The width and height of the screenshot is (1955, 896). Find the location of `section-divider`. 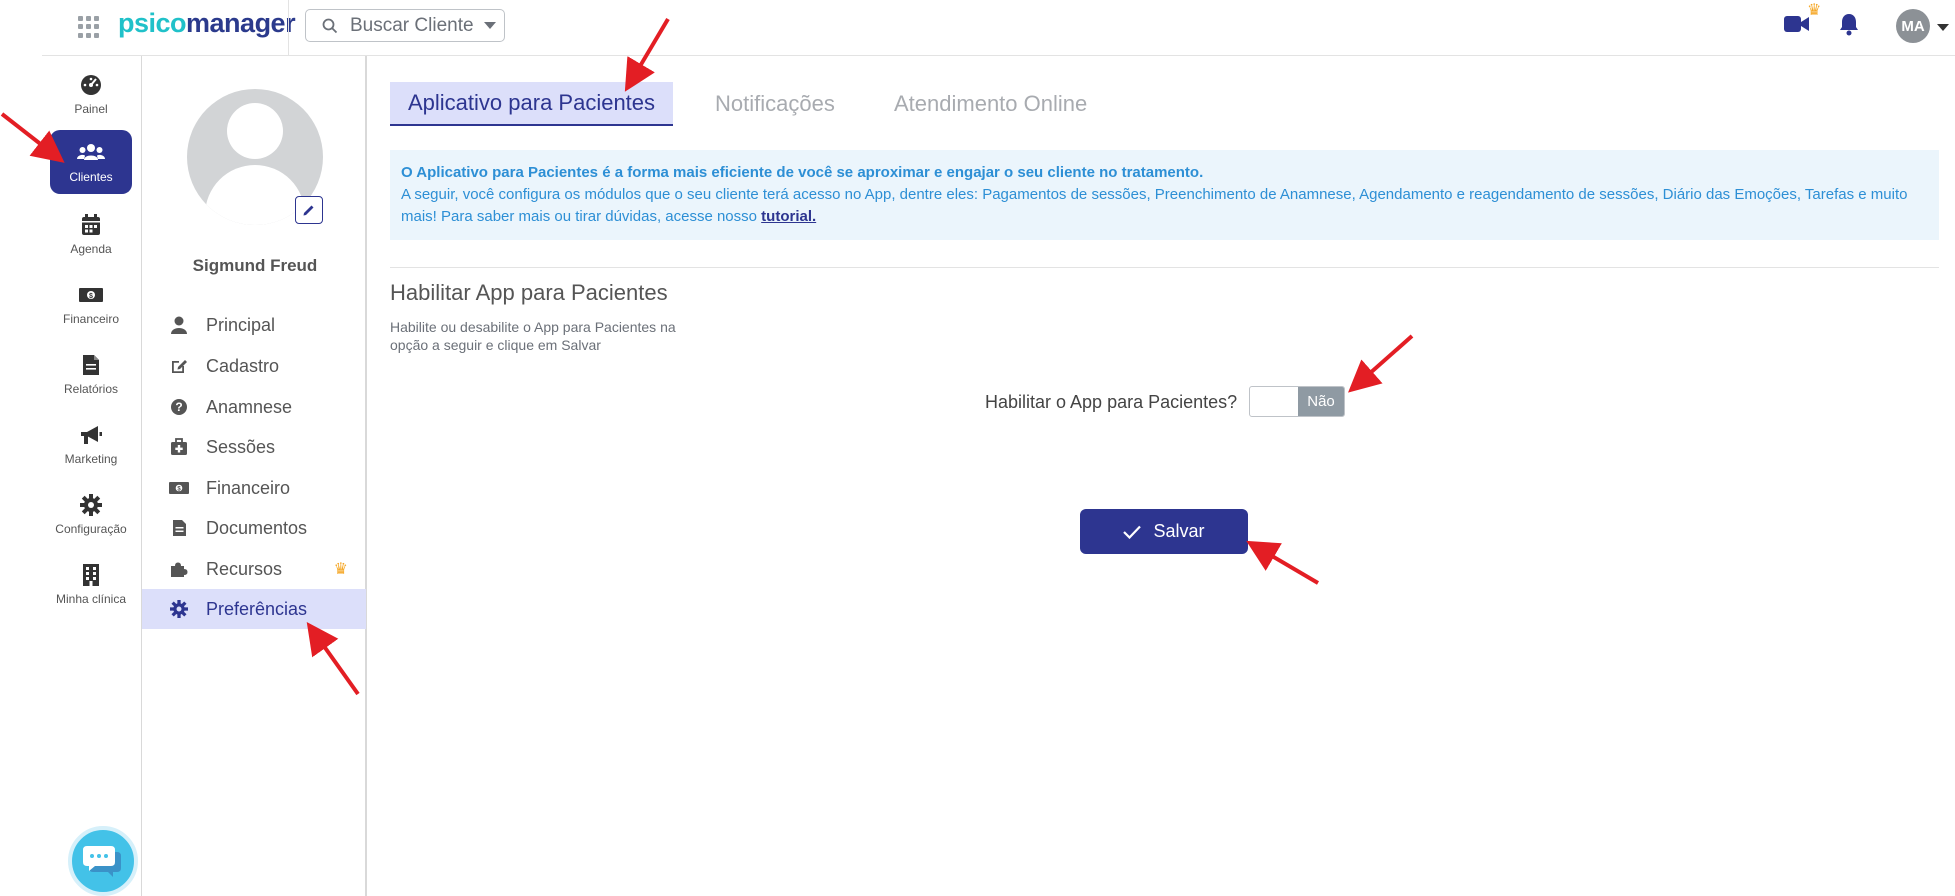

section-divider is located at coordinates (1164, 267).